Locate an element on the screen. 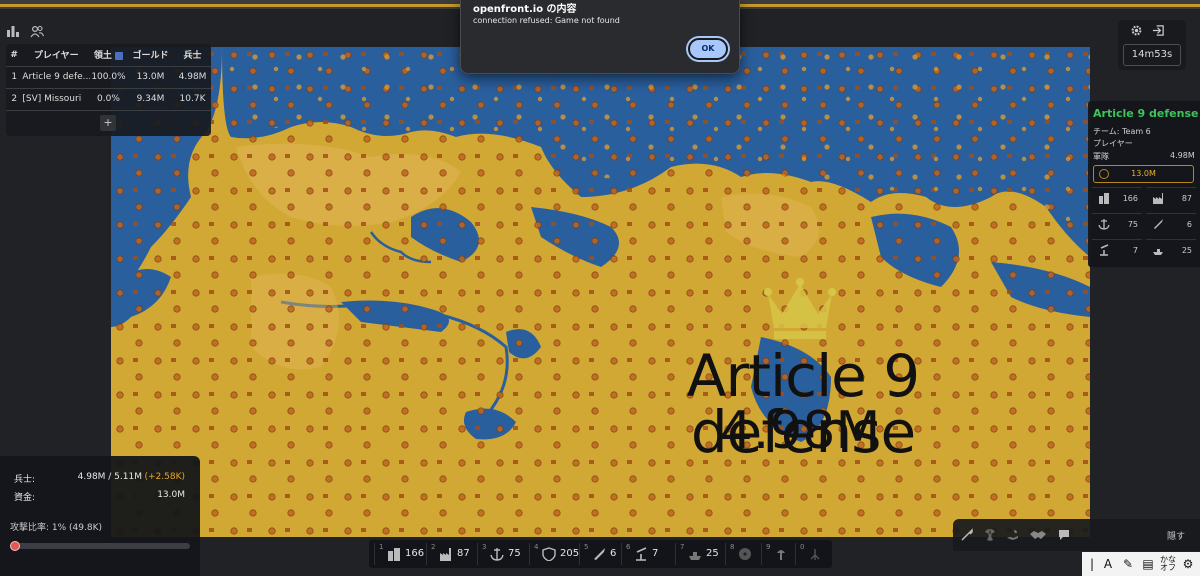  build-mirv-button: 0 is located at coordinates (820, 554).